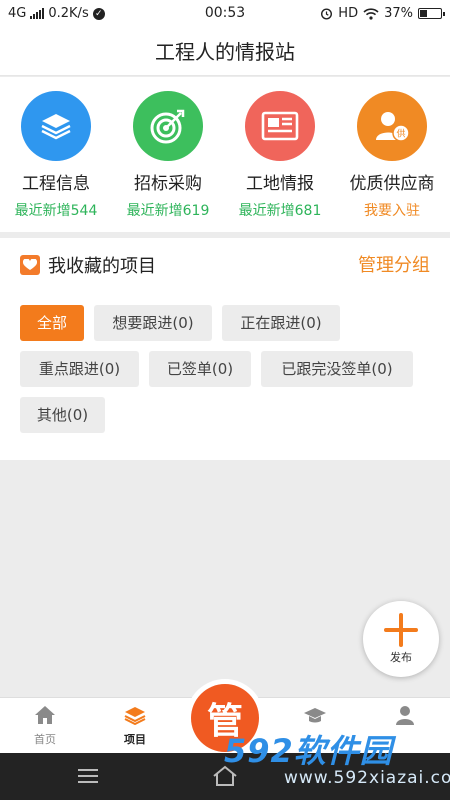  Describe the element at coordinates (392, 211) in the screenshot. I see `category-count: 我要入驻` at that location.